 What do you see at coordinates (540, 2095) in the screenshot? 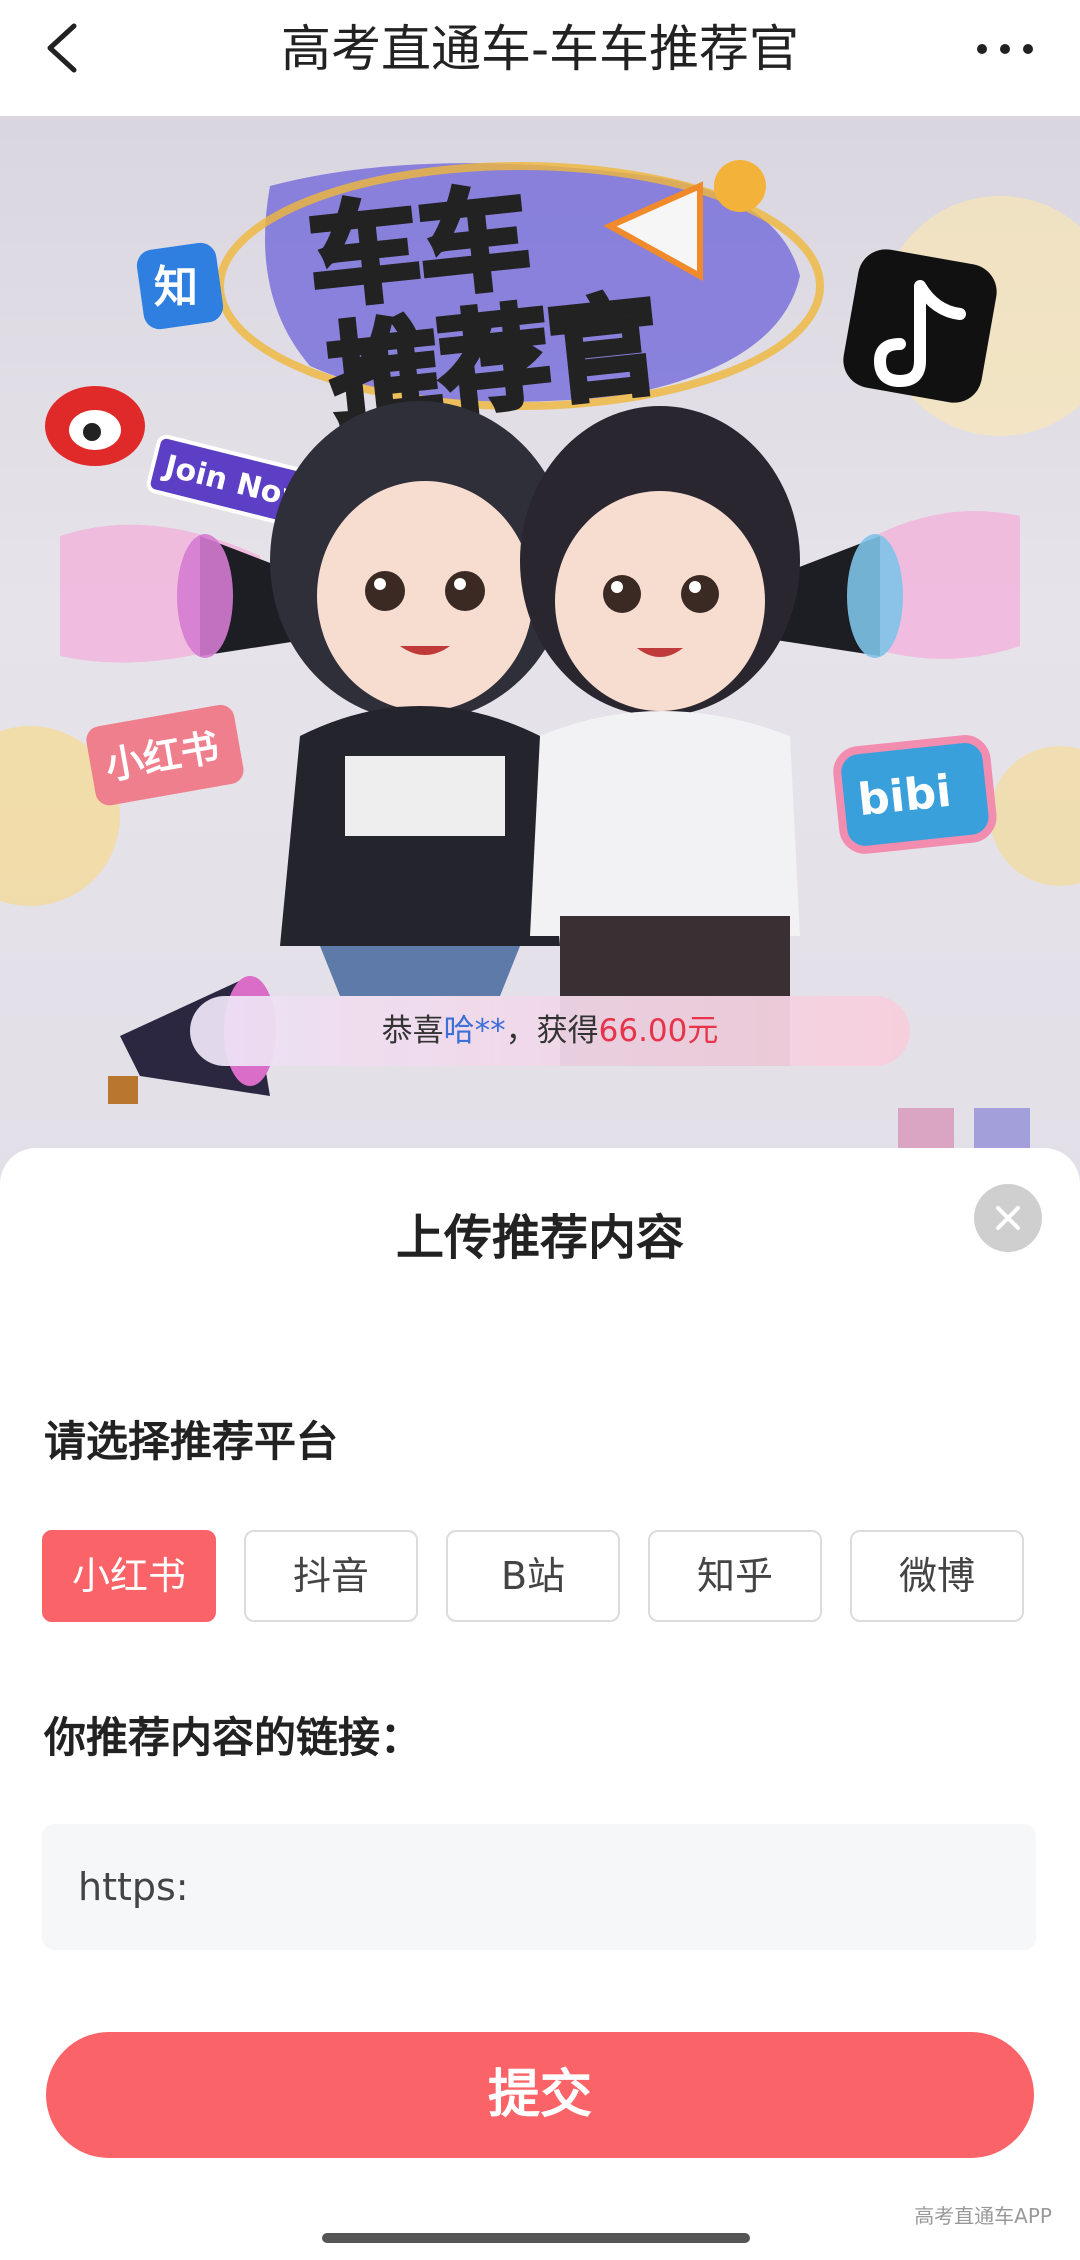
I see `submit-button: 提交` at bounding box center [540, 2095].